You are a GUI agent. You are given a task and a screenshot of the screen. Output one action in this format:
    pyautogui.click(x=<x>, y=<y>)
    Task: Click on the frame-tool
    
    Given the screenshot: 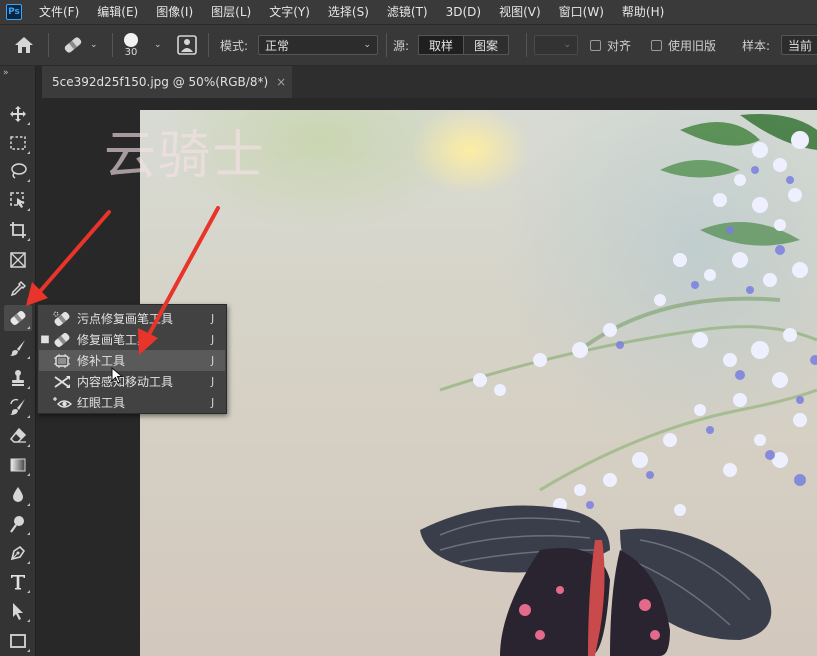 What is the action you would take?
    pyautogui.click(x=18, y=260)
    